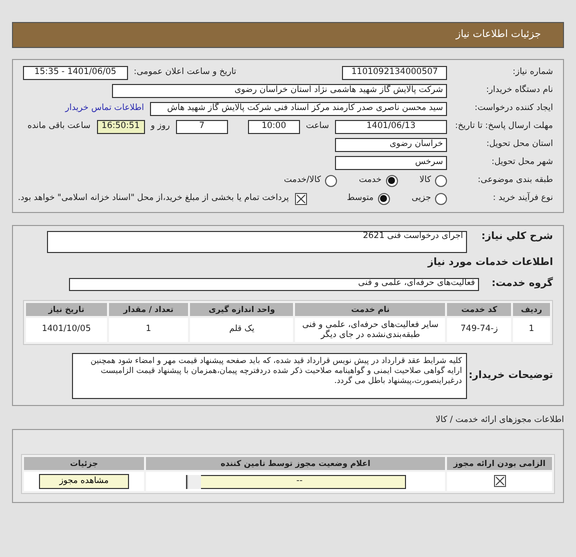  What do you see at coordinates (148, 309) in the screenshot?
I see `column-header: تعداد / مقدار` at bounding box center [148, 309].